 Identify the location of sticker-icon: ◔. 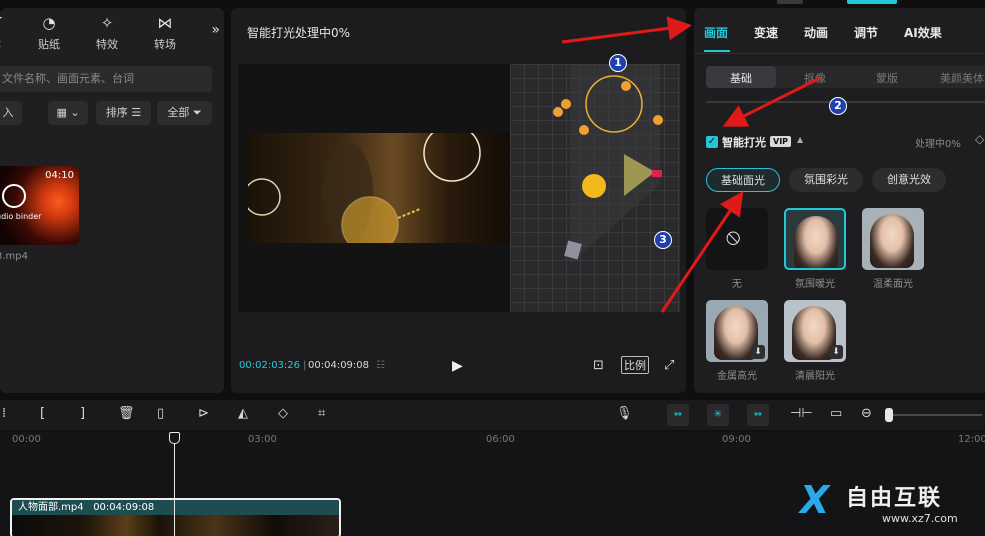
(49, 23).